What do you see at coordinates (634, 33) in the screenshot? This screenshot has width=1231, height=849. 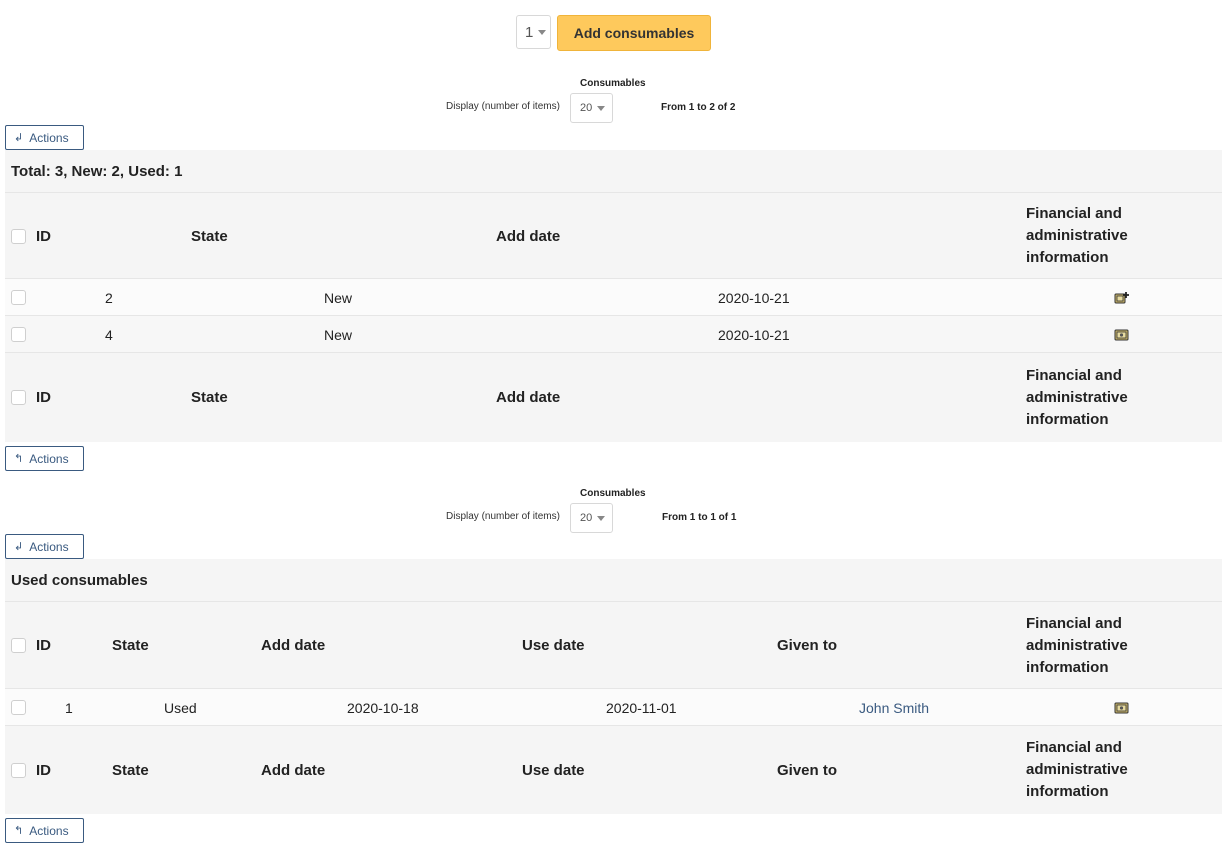 I see `add-consumables-button: Add consumables` at bounding box center [634, 33].